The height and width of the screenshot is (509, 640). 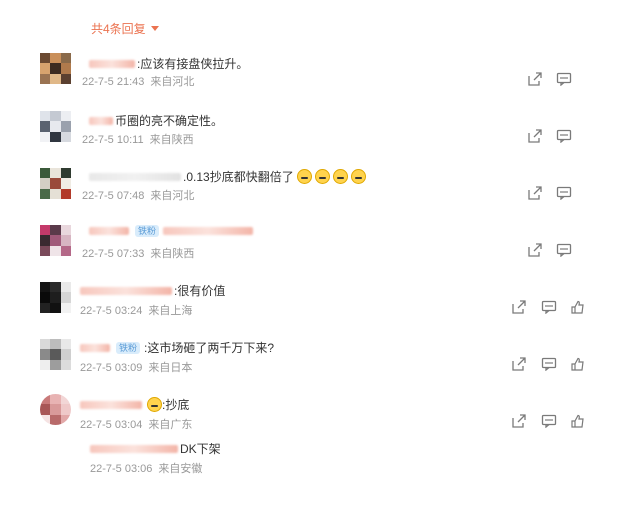 What do you see at coordinates (113, 254) in the screenshot?
I see `comment-date: 22-7-5 07:33` at bounding box center [113, 254].